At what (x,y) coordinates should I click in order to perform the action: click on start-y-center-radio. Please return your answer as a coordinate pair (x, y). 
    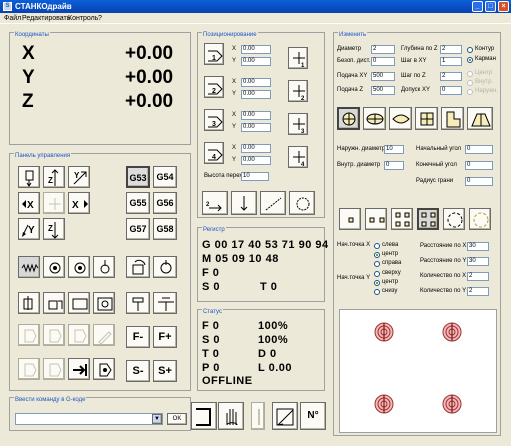
    Looking at the image, I should click on (377, 283).